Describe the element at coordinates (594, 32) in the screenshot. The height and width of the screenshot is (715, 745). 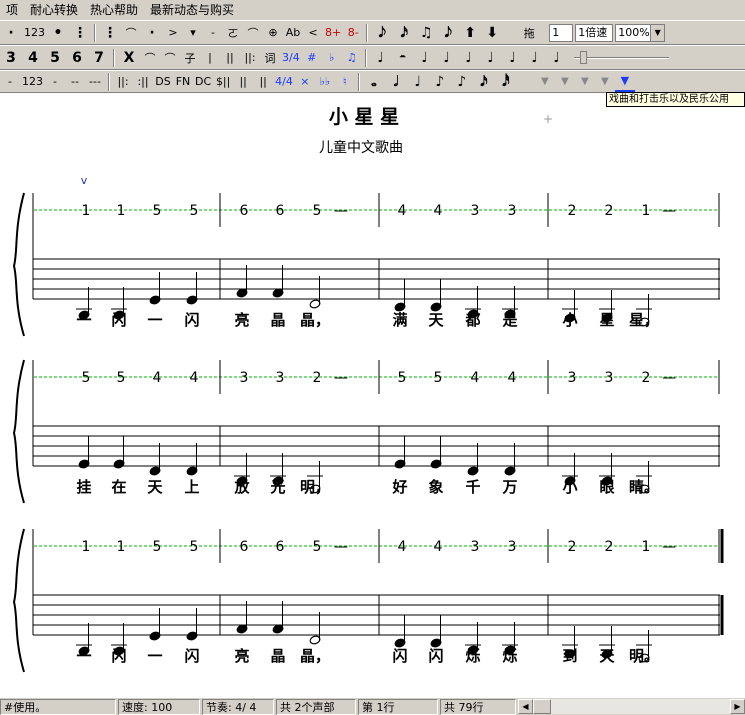
I see `speed-multiplier-field: 1倍速` at that location.